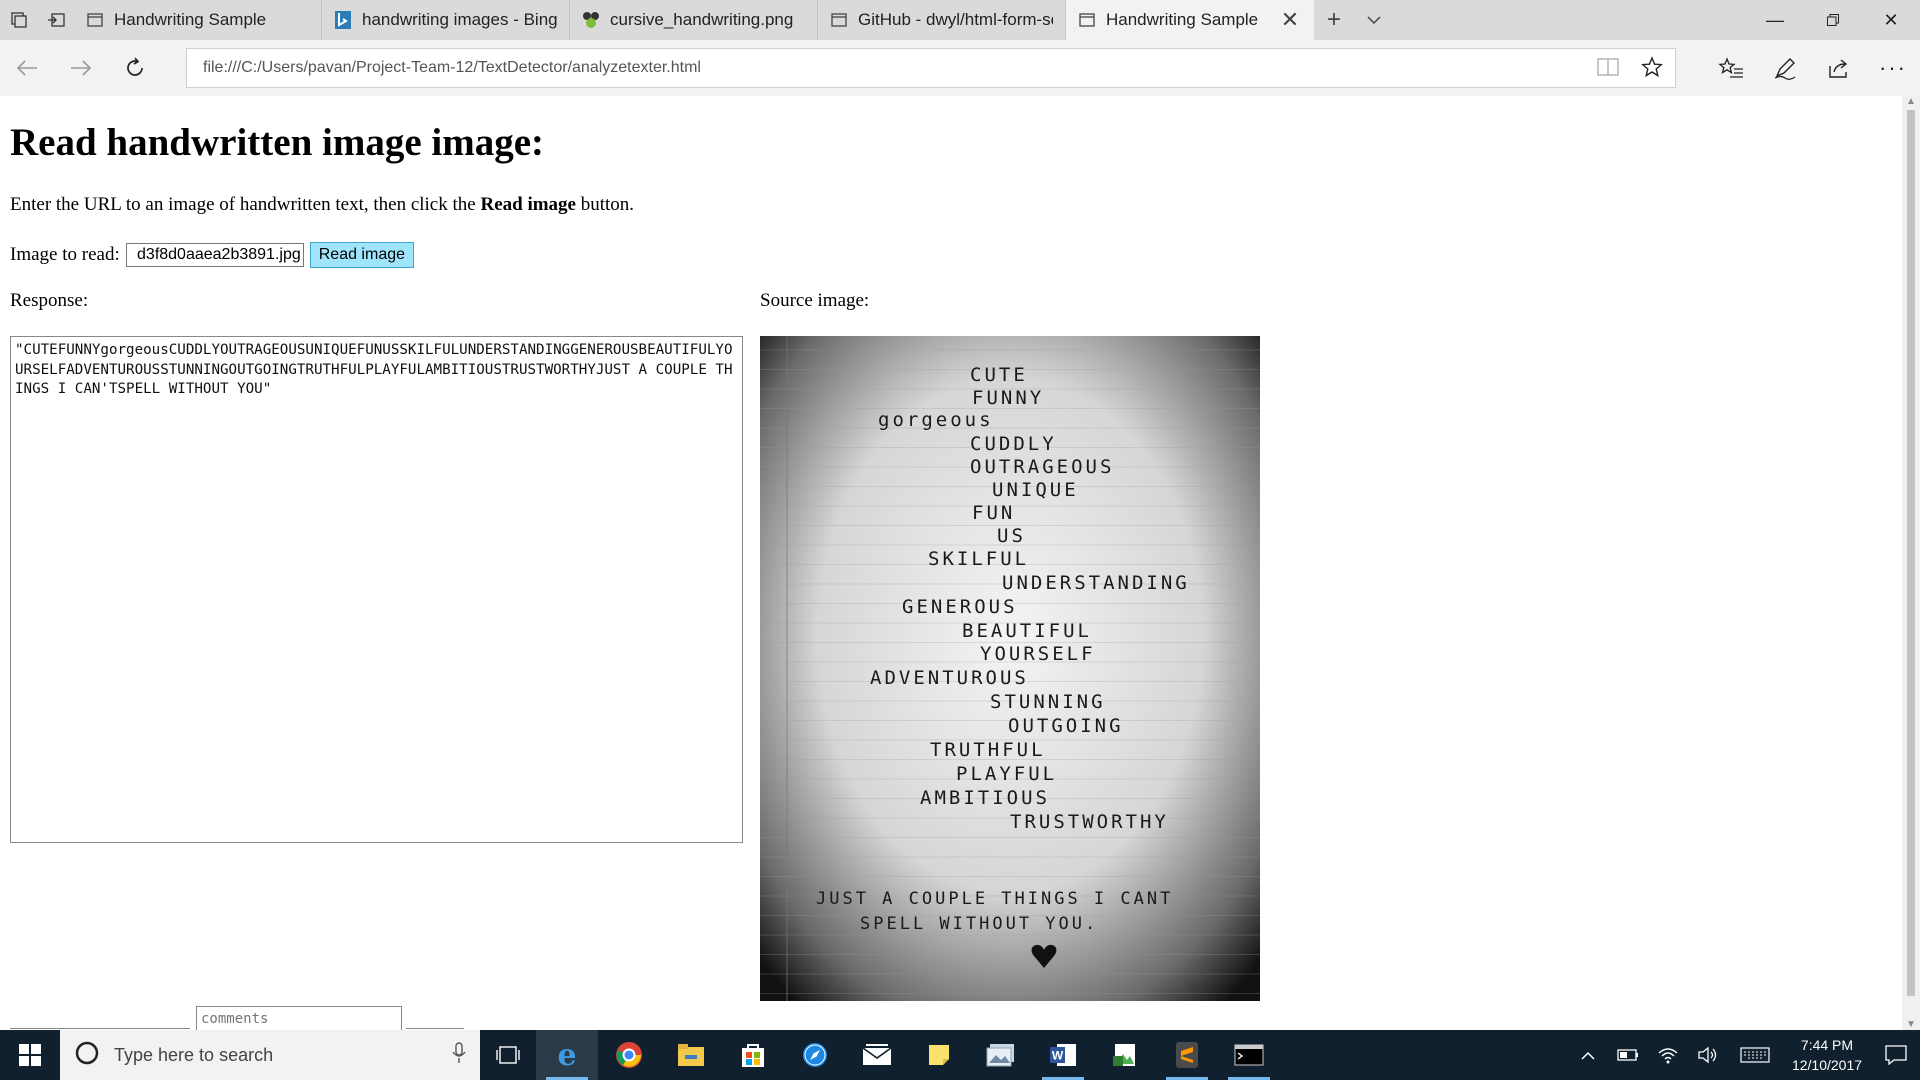  What do you see at coordinates (939, 1055) in the screenshot?
I see `sticky-notes-icon` at bounding box center [939, 1055].